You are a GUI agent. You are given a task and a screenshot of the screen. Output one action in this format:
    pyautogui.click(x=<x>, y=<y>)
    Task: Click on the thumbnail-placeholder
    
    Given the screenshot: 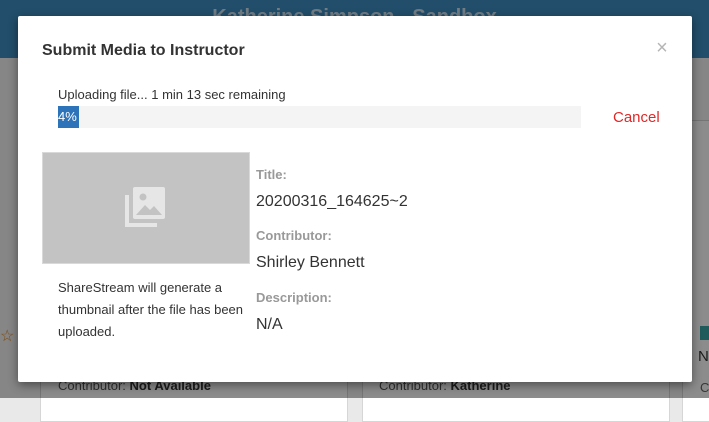 What is the action you would take?
    pyautogui.click(x=146, y=208)
    